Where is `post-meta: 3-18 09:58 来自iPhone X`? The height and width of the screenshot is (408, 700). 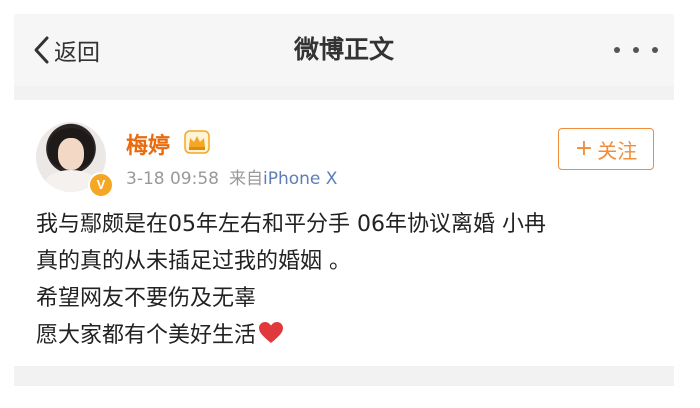
post-meta: 3-18 09:58 来自iPhone X is located at coordinates (231, 176).